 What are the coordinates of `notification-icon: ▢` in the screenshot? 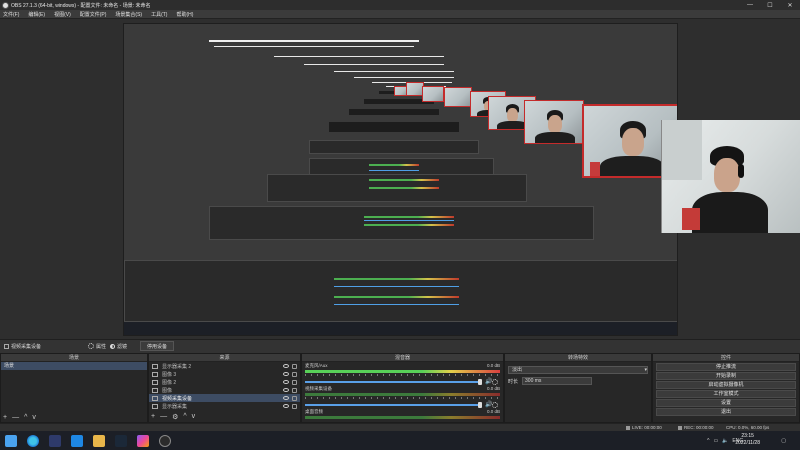 It's located at (783, 441).